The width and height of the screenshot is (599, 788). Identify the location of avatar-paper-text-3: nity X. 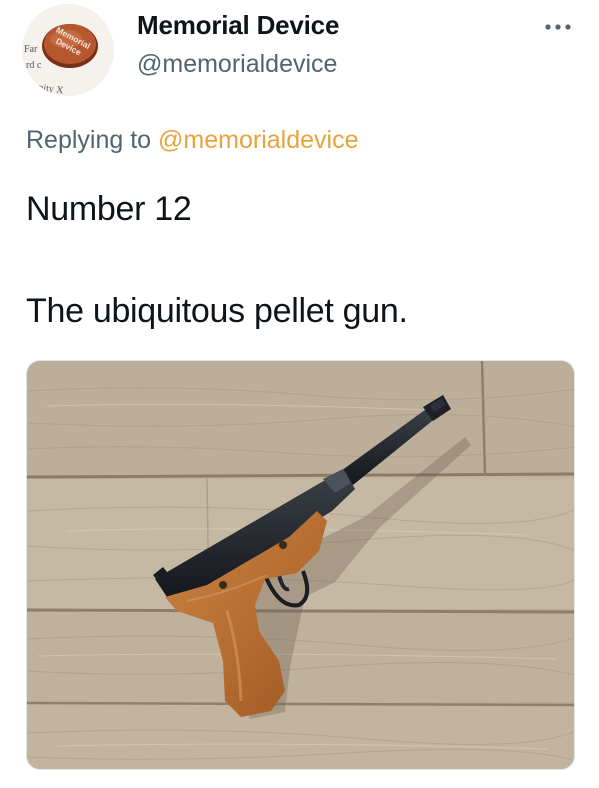
(51, 89).